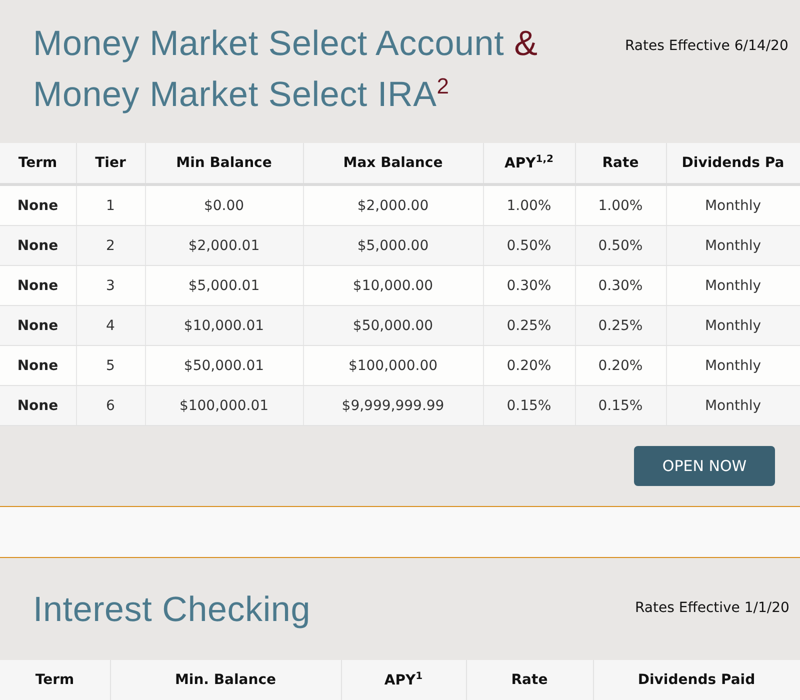 This screenshot has height=700, width=800. What do you see at coordinates (393, 246) in the screenshot?
I see `table-cell: $5,000.00` at bounding box center [393, 246].